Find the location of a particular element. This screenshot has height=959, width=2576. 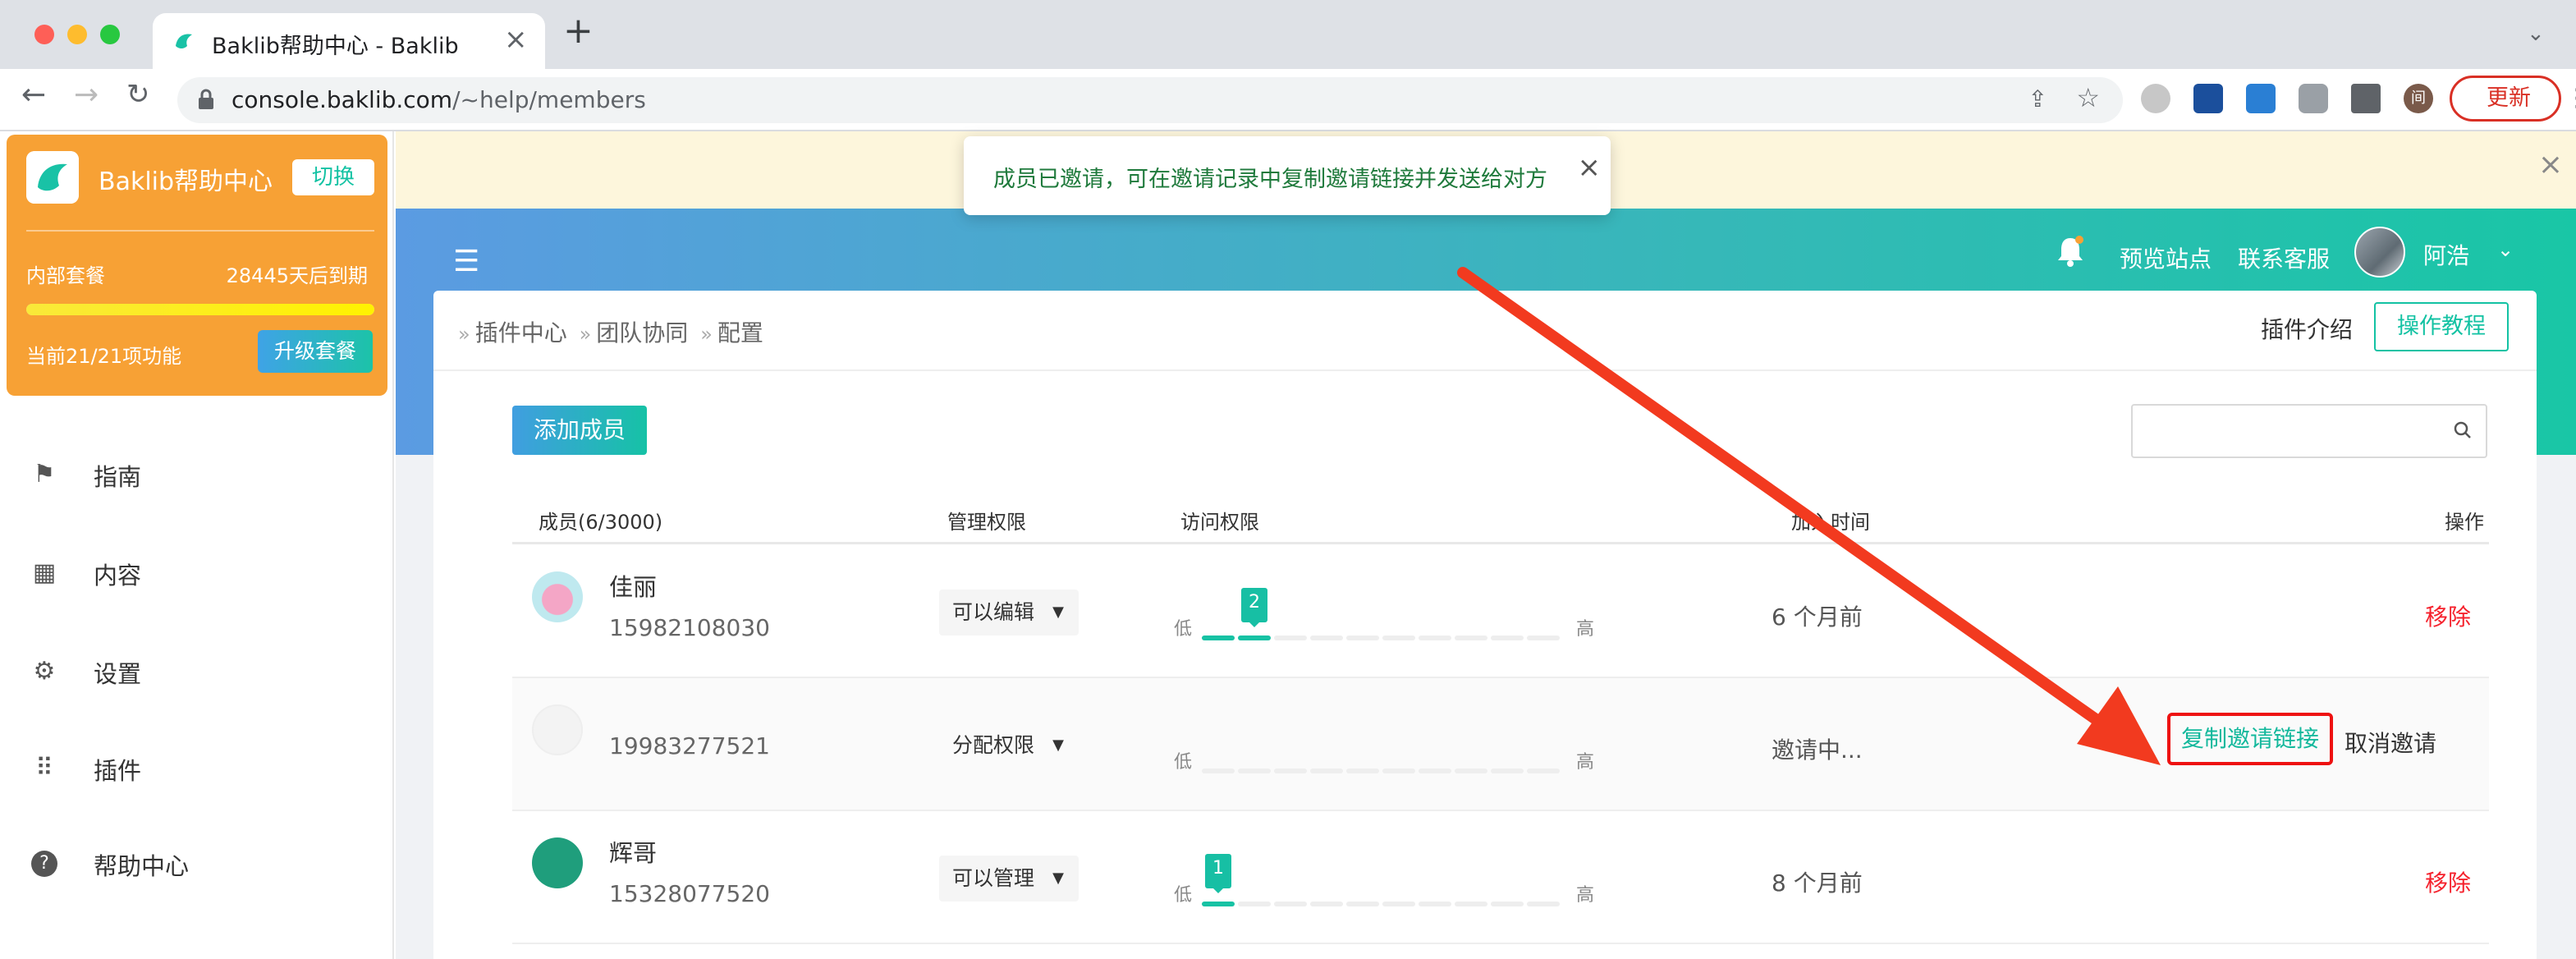

access-level-slider: 低 高 2 is located at coordinates (1388, 611).